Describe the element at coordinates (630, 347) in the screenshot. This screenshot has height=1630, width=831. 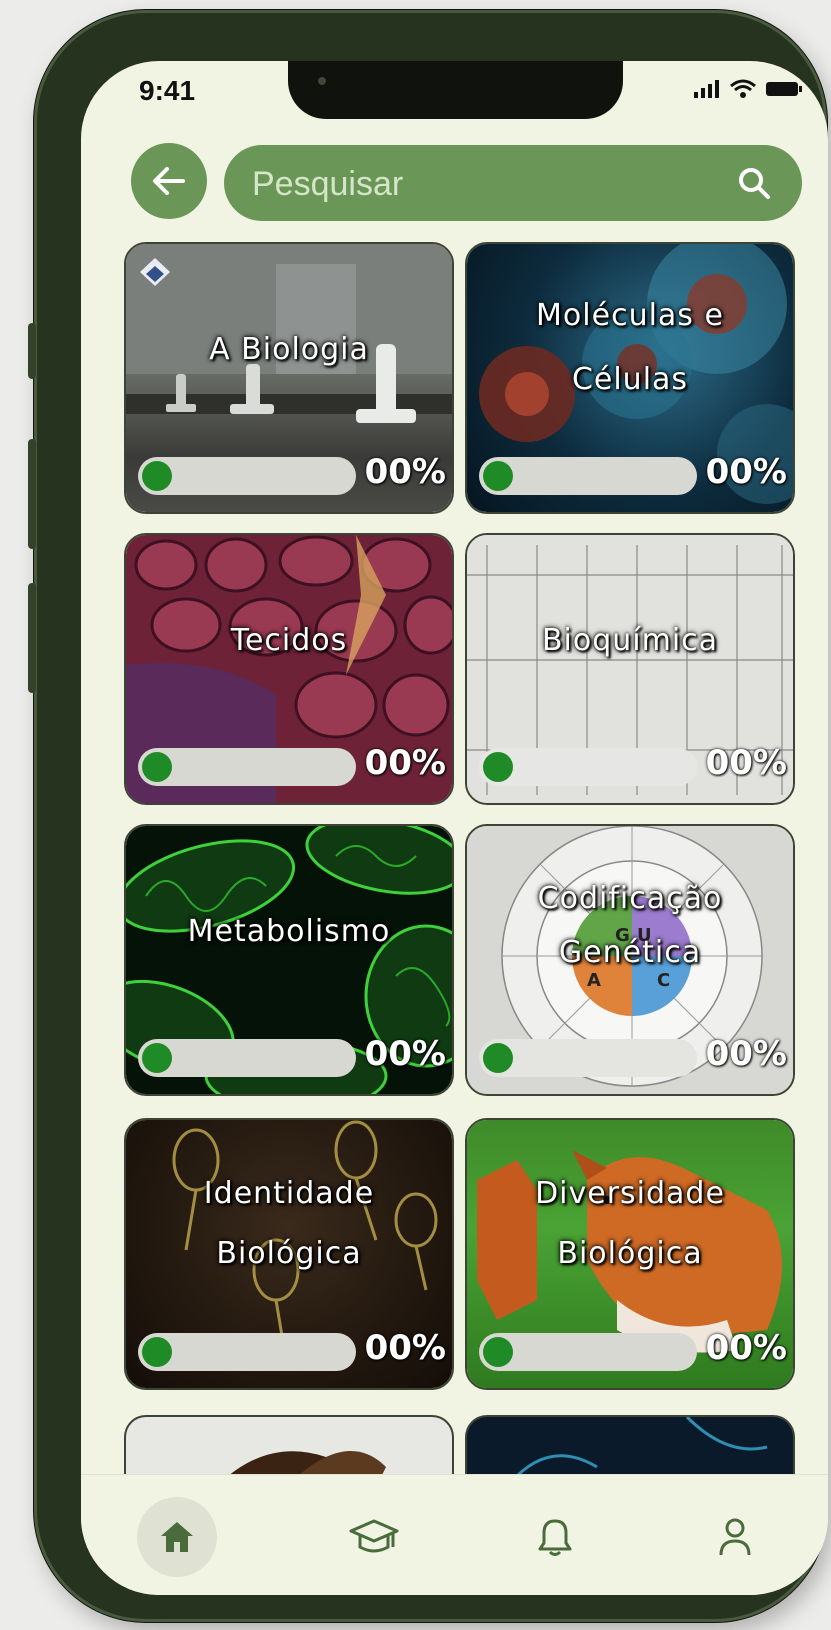
I see `topic-title: Moléculas e Células` at that location.